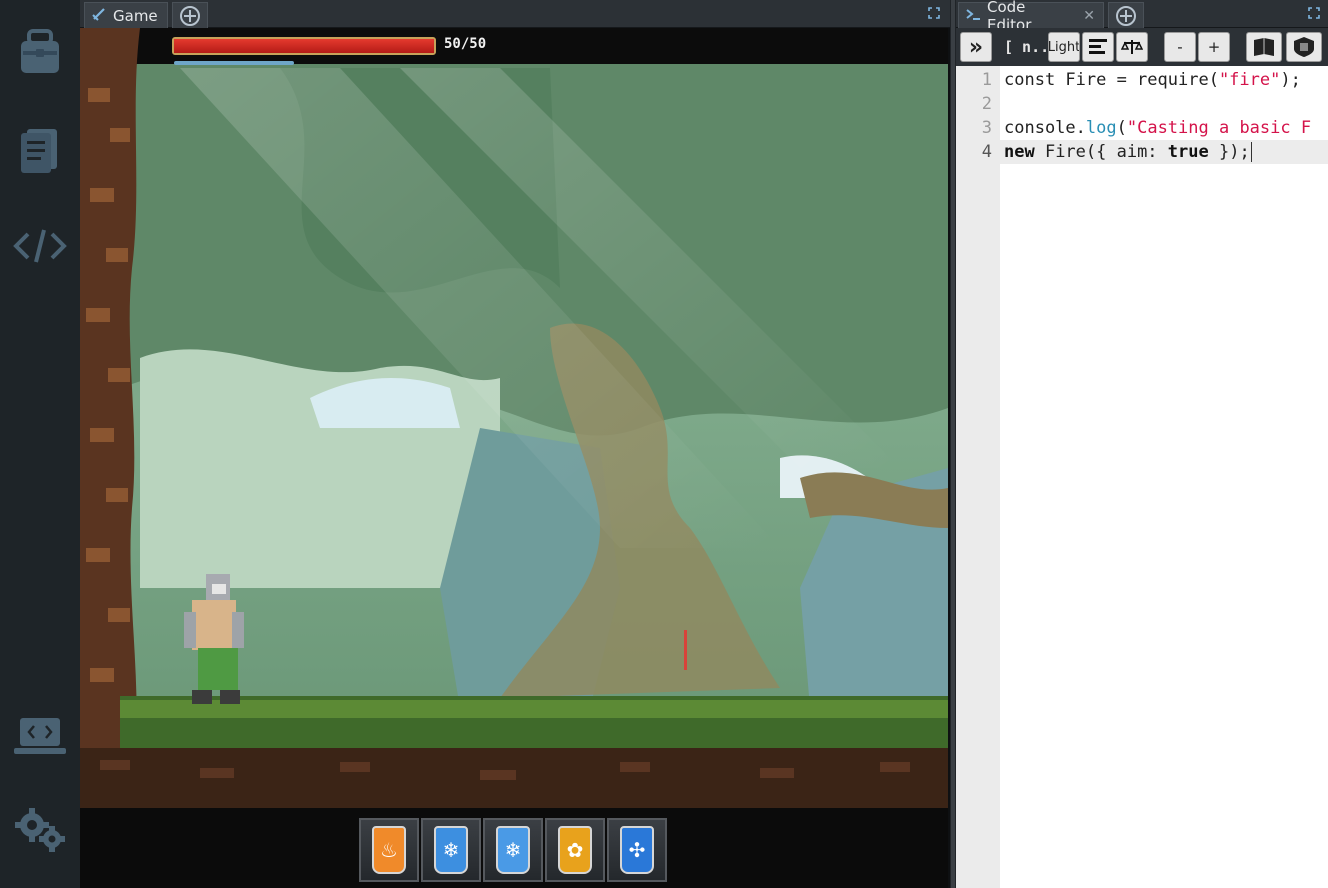 This screenshot has width=1328, height=888. I want to click on hotbar-slot: ✿, so click(575, 850).